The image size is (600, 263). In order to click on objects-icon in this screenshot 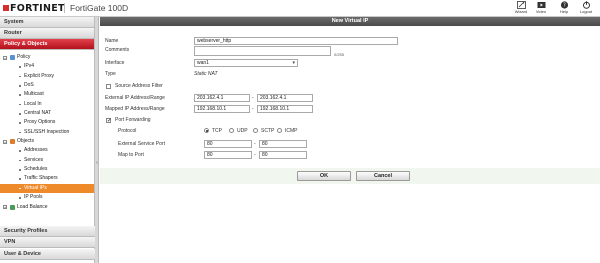, I will do `click(12, 142)`.